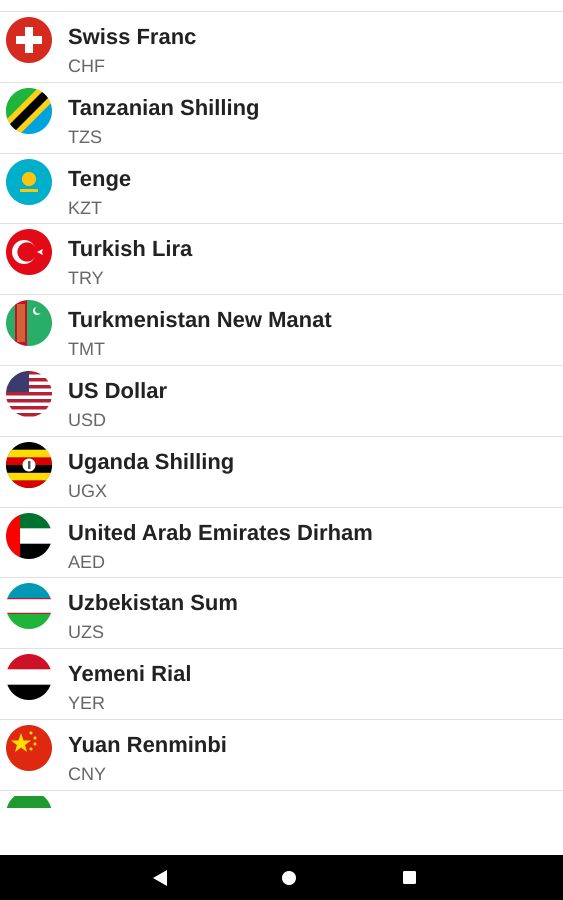 The image size is (563, 900). Describe the element at coordinates (85, 208) in the screenshot. I see `currency-code: KZT` at that location.